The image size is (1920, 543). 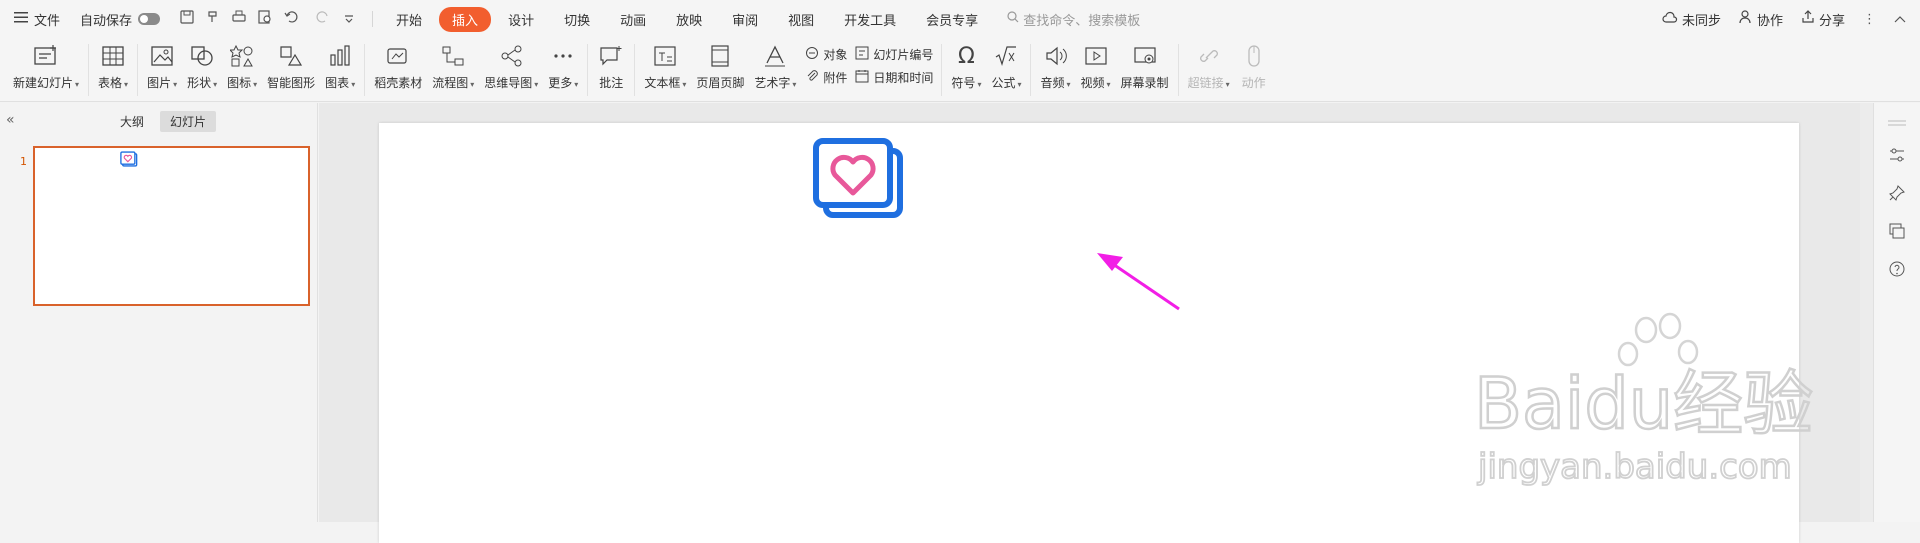 I want to click on formula-button: 公式, so click(x=1006, y=68).